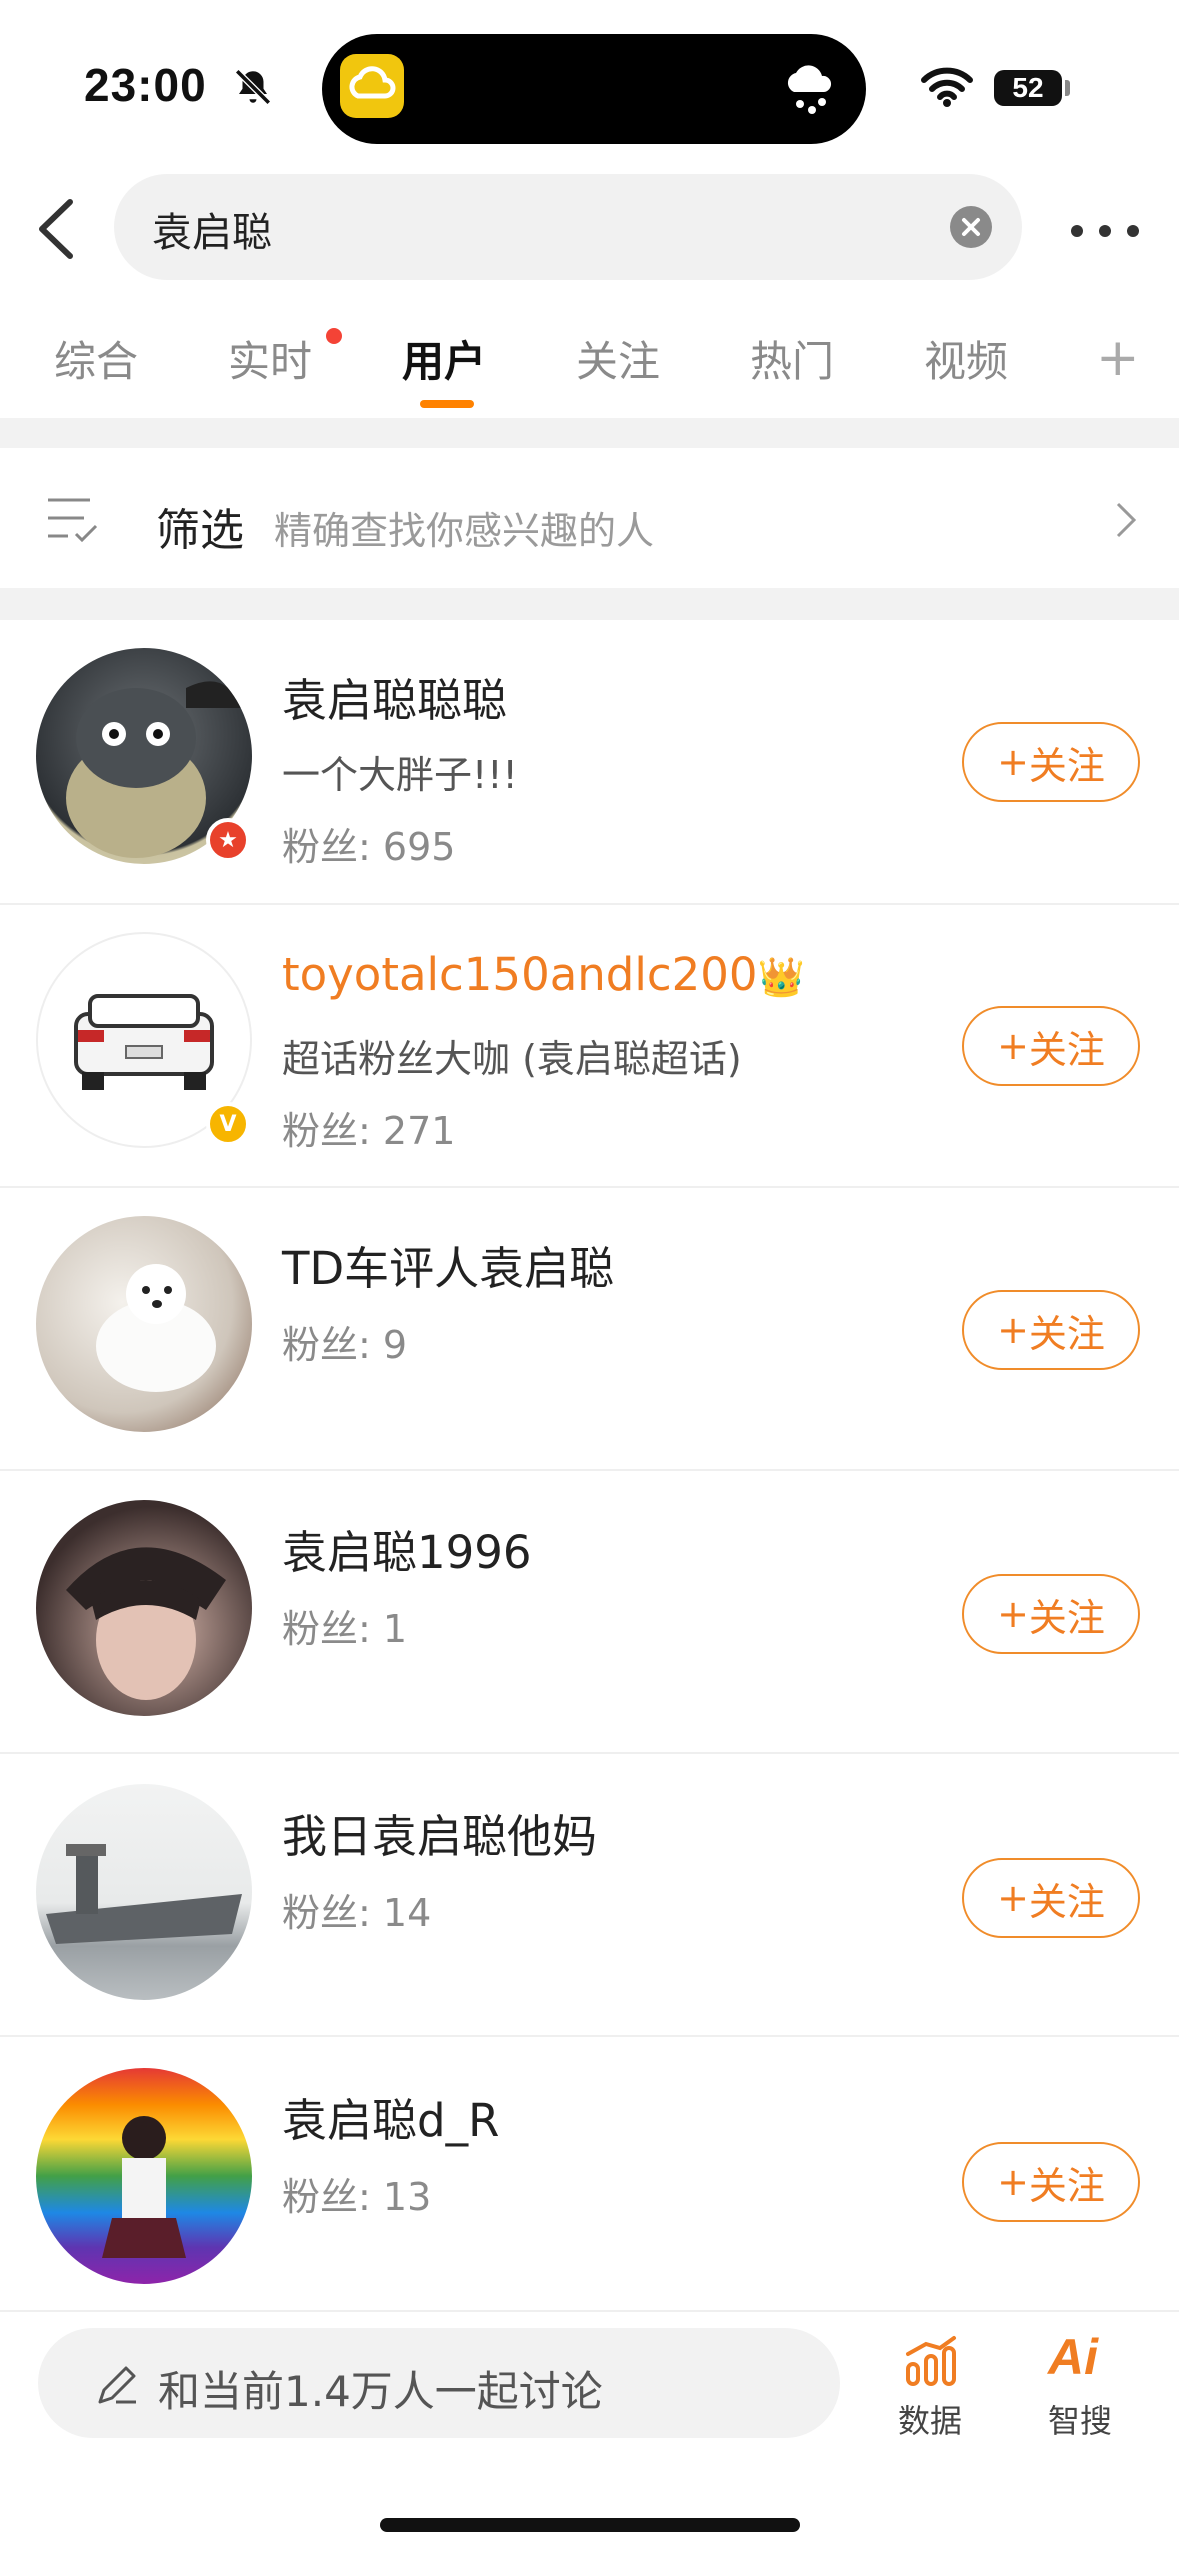  I want to click on pencil-icon, so click(117, 2385).